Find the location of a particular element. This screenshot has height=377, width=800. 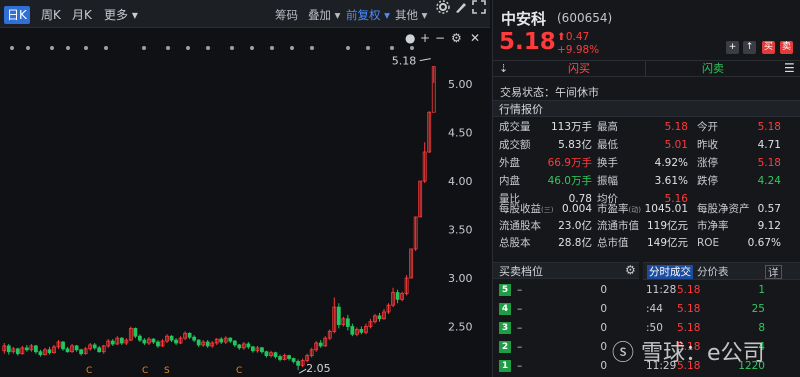

trade-volume: 8 is located at coordinates (761, 328).